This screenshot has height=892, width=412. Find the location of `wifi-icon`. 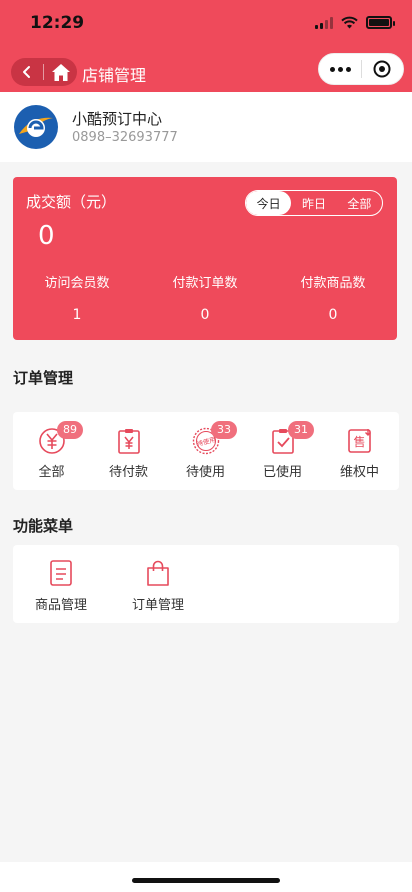

wifi-icon is located at coordinates (349, 22).